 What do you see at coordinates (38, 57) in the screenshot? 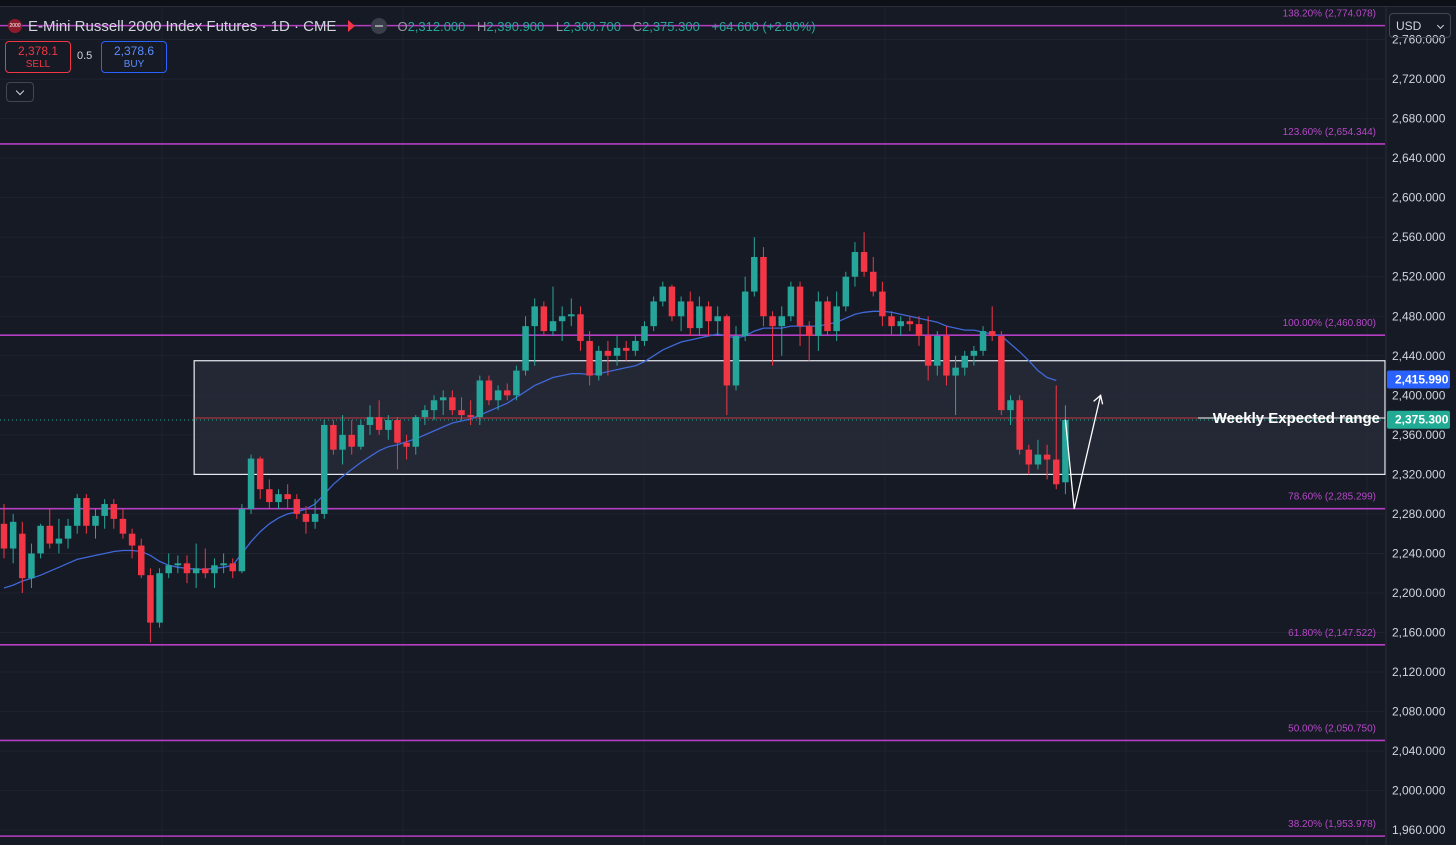
I see `sell-button: 2,378.1 SELL` at bounding box center [38, 57].